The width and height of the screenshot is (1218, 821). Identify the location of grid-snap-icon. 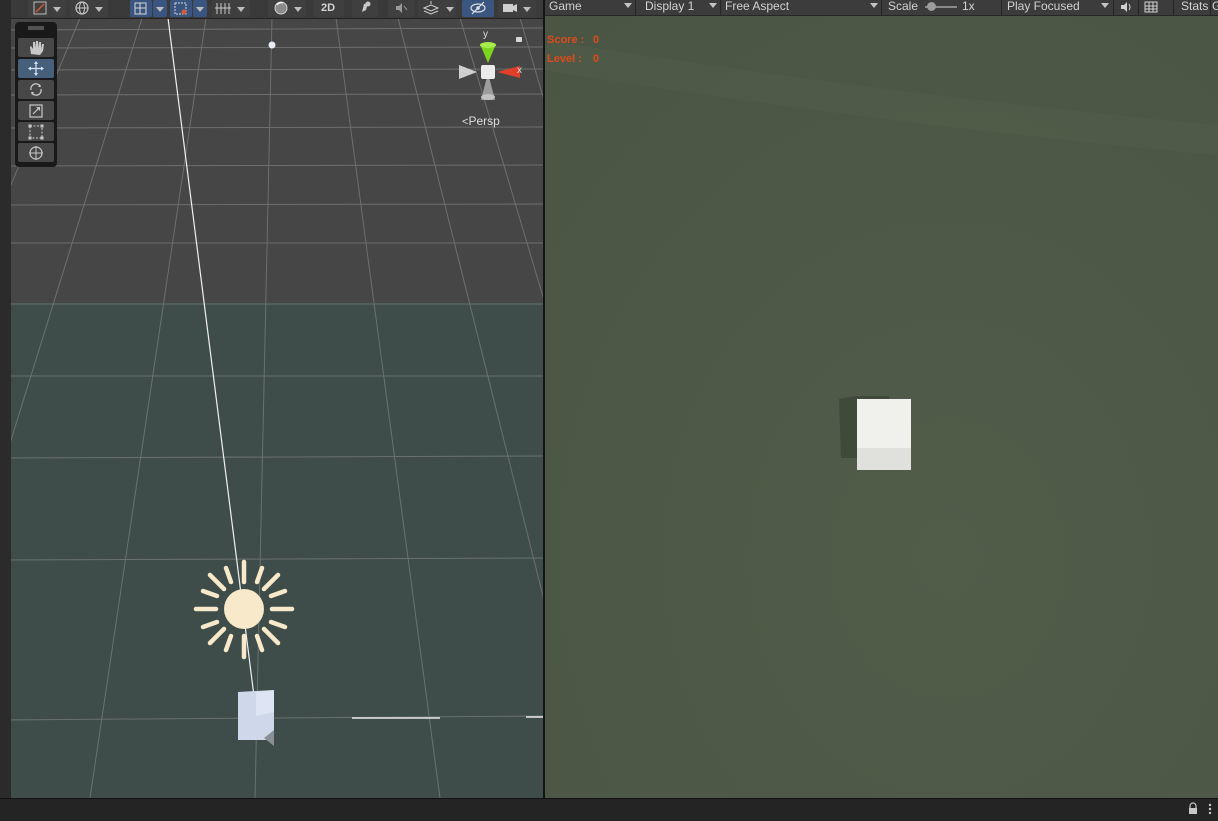
(140, 8).